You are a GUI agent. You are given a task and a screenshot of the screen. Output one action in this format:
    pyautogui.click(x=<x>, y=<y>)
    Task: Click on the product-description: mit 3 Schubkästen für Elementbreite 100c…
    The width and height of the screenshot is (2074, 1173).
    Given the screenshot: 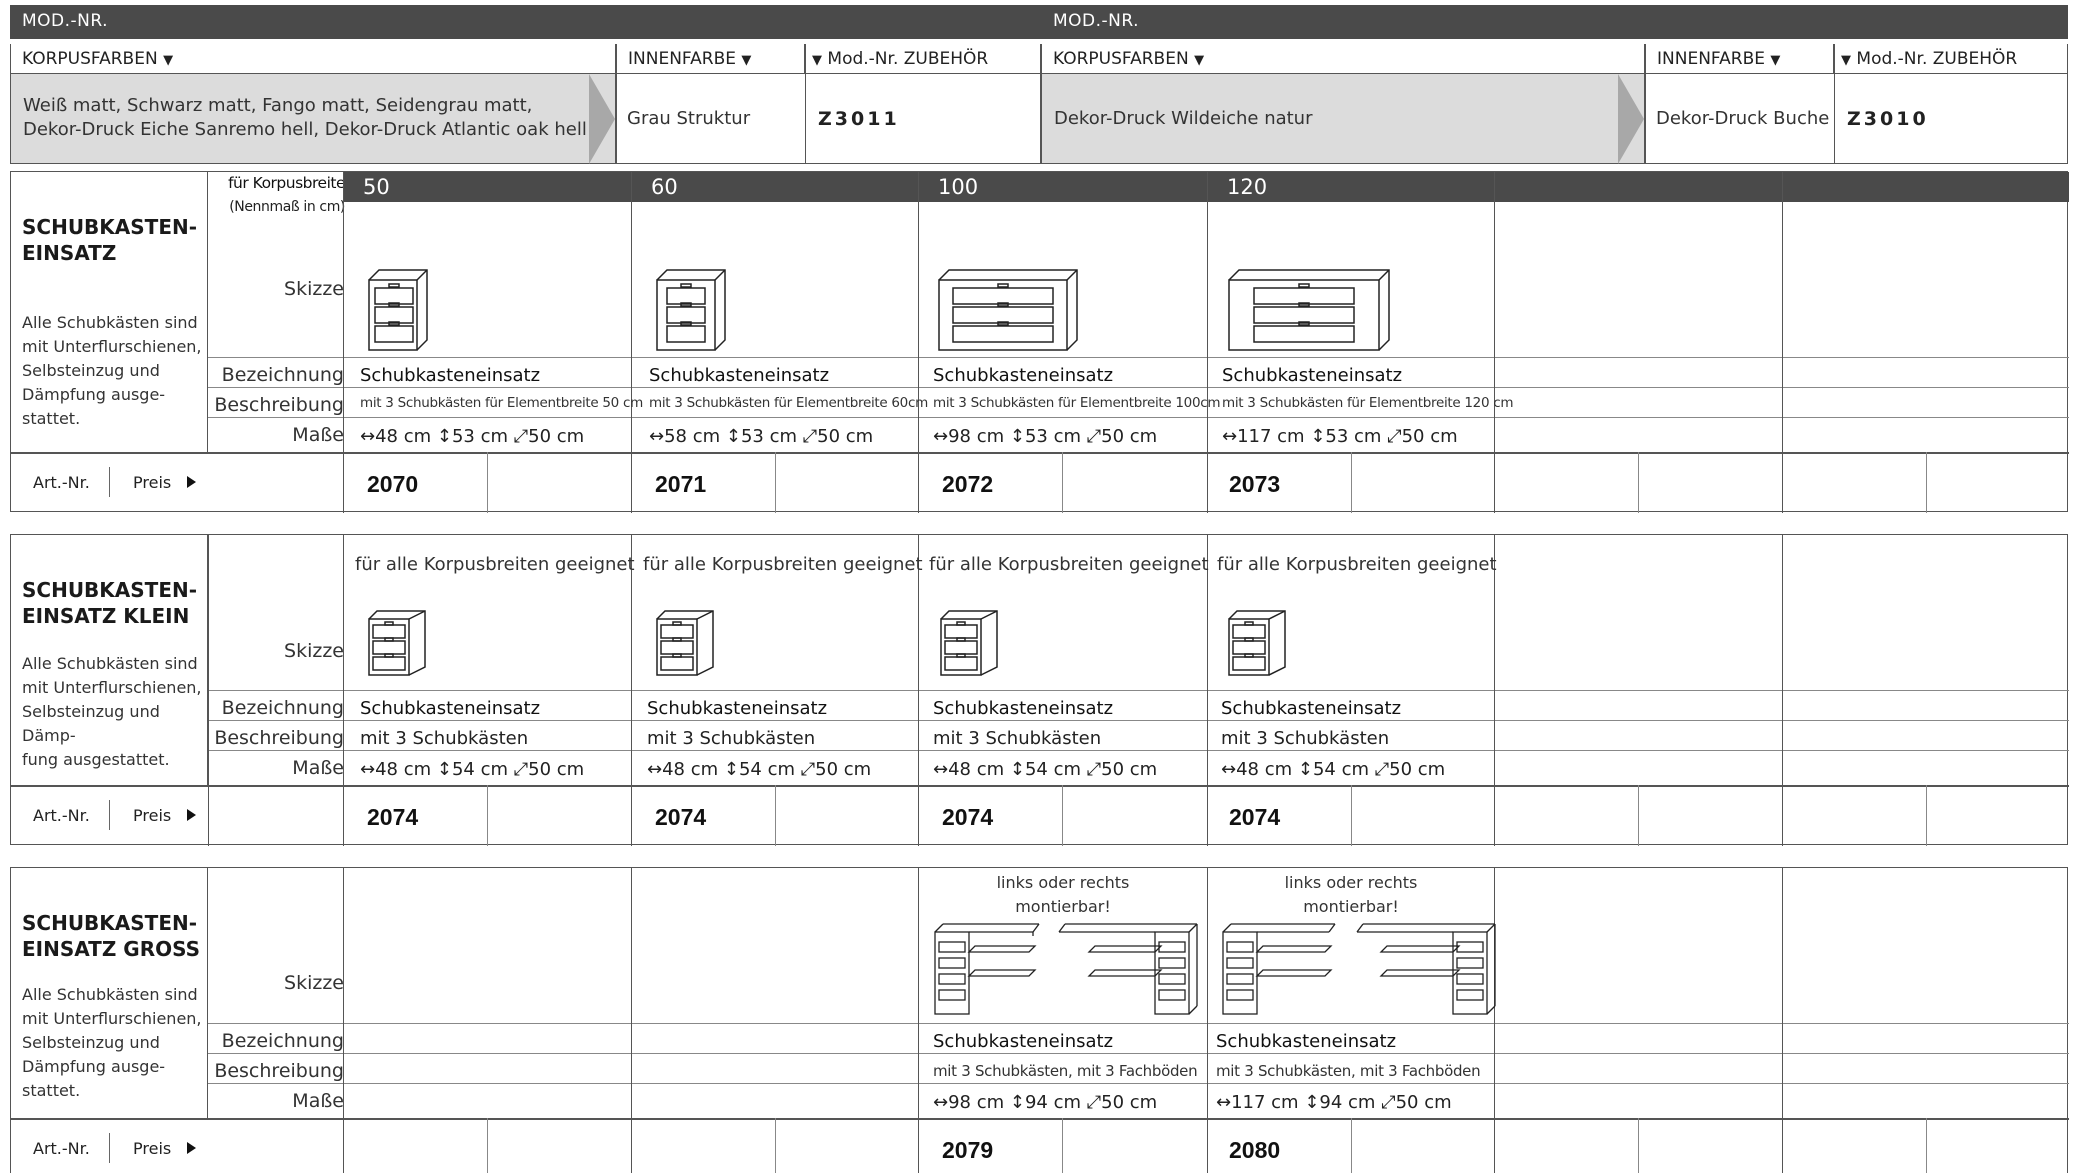 What is the action you would take?
    pyautogui.click(x=1077, y=403)
    